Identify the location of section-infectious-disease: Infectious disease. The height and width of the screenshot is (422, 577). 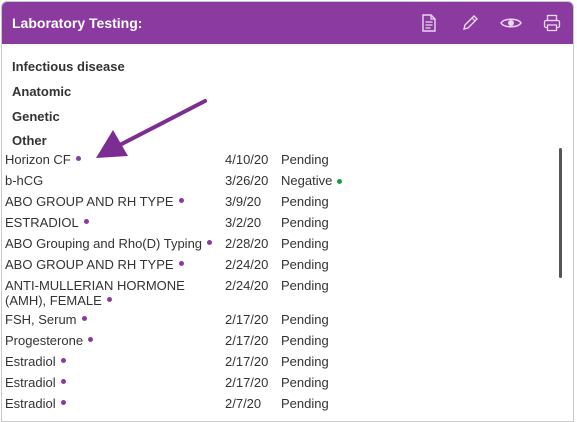
(292, 66).